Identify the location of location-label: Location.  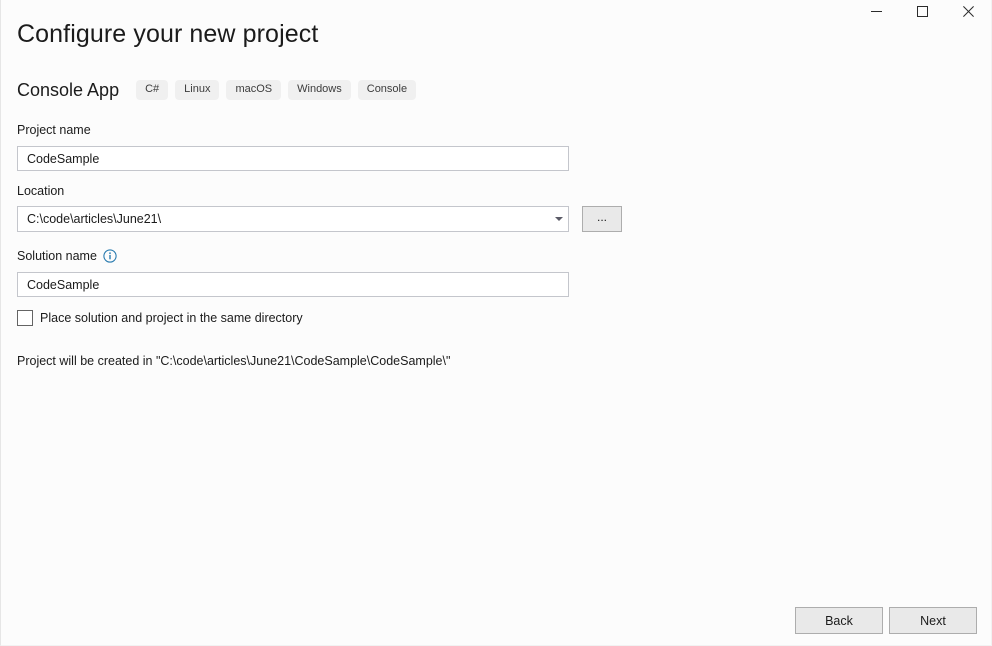
(41, 191).